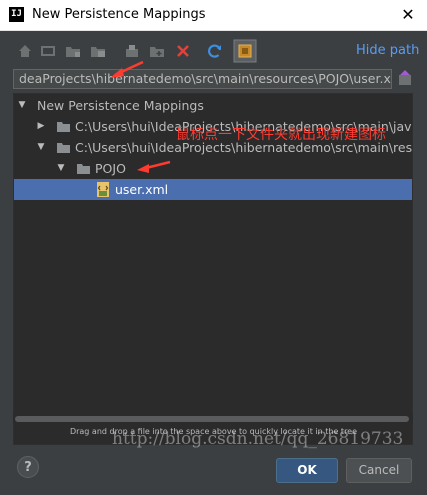  What do you see at coordinates (213, 168) in the screenshot?
I see `tree-row-pojo: ▼ POJO` at bounding box center [213, 168].